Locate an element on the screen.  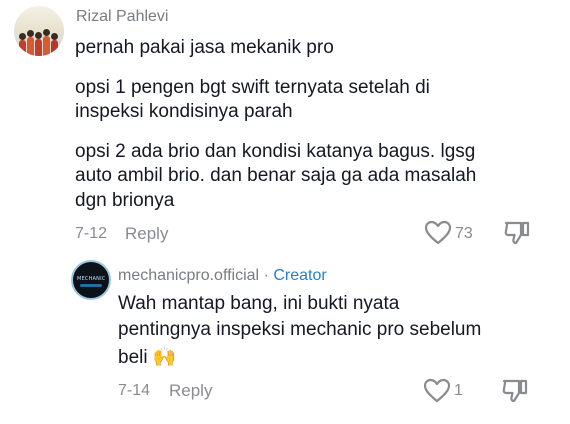
reply-like-count: 1 is located at coordinates (458, 390).